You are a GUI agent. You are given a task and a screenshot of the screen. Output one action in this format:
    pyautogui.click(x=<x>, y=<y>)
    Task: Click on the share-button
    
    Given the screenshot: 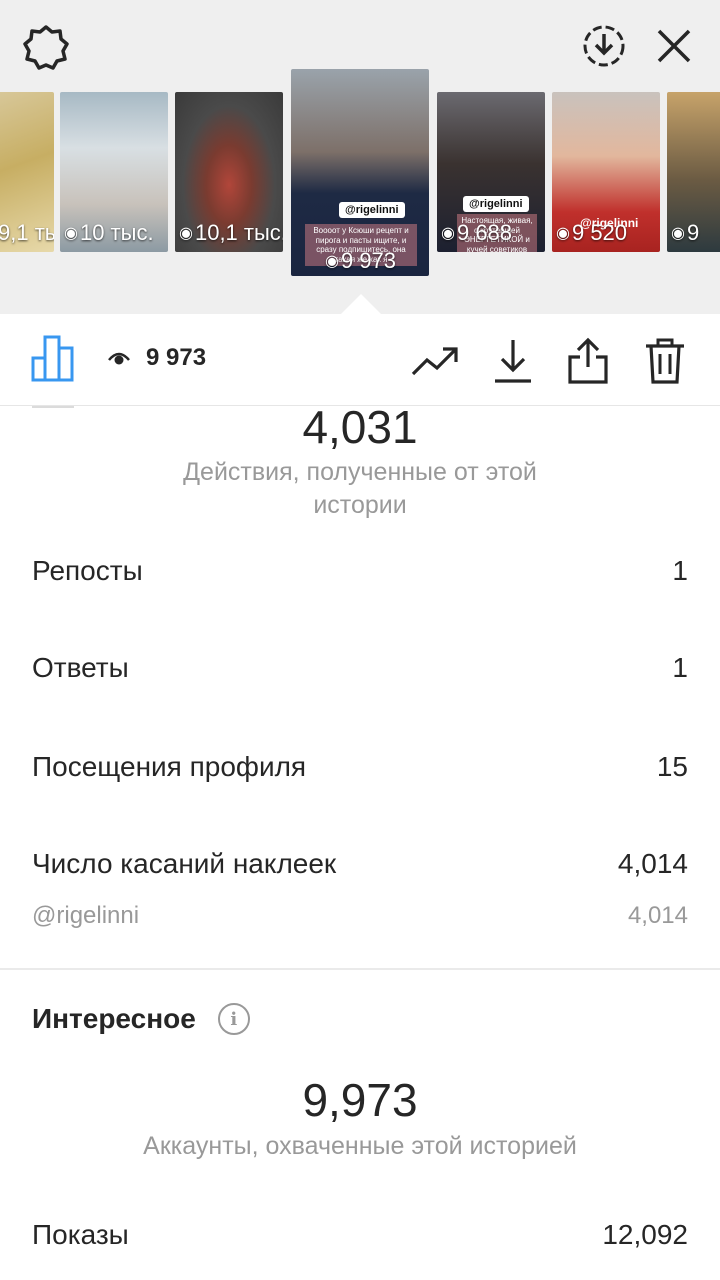 What is the action you would take?
    pyautogui.click(x=588, y=361)
    